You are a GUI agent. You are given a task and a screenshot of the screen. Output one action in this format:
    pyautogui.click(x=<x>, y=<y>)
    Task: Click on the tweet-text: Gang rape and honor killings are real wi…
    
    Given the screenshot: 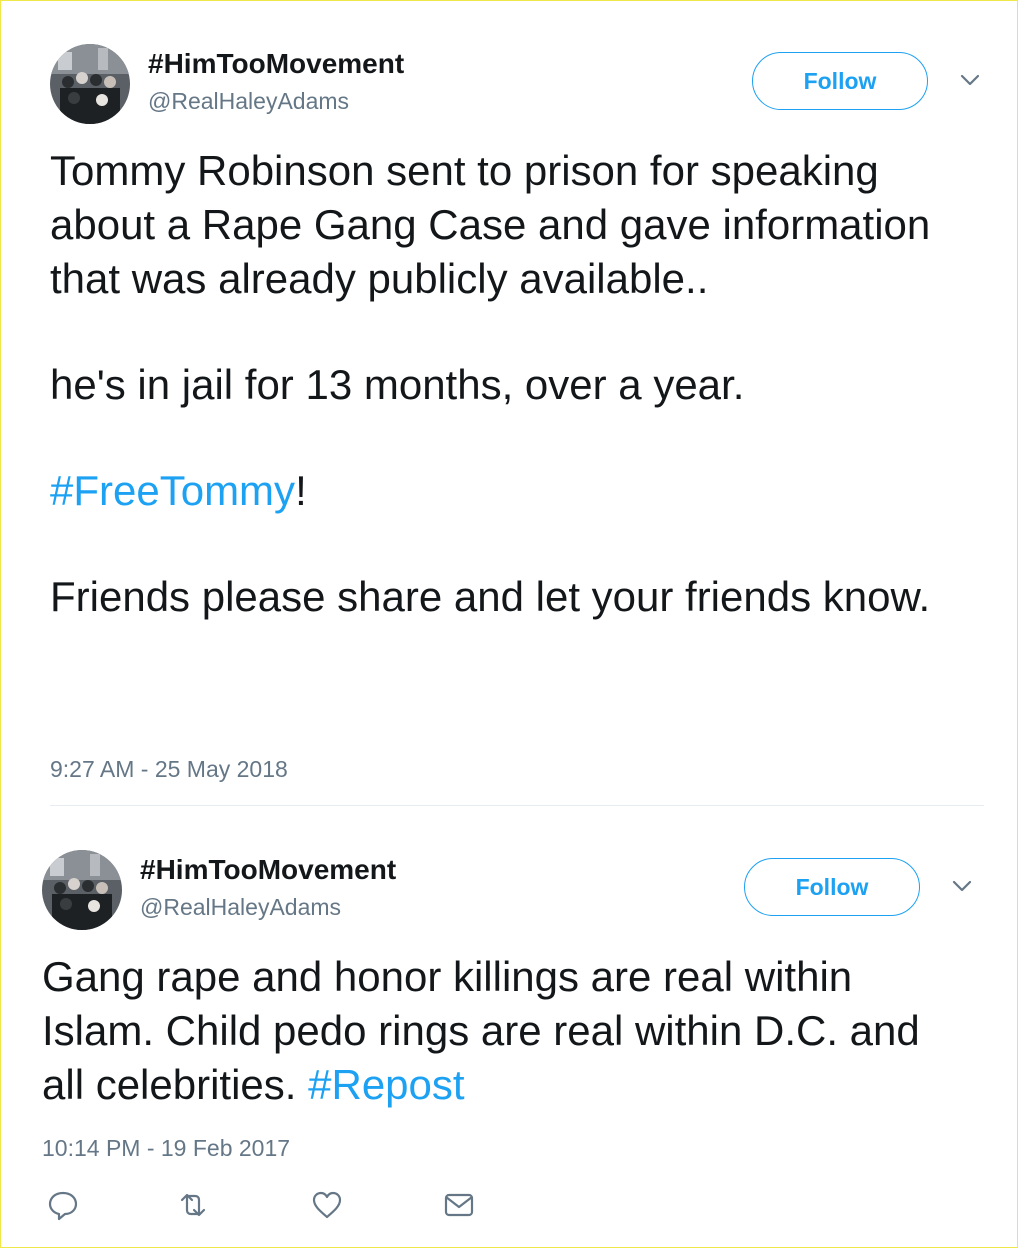 What is the action you would take?
    pyautogui.click(x=507, y=1031)
    